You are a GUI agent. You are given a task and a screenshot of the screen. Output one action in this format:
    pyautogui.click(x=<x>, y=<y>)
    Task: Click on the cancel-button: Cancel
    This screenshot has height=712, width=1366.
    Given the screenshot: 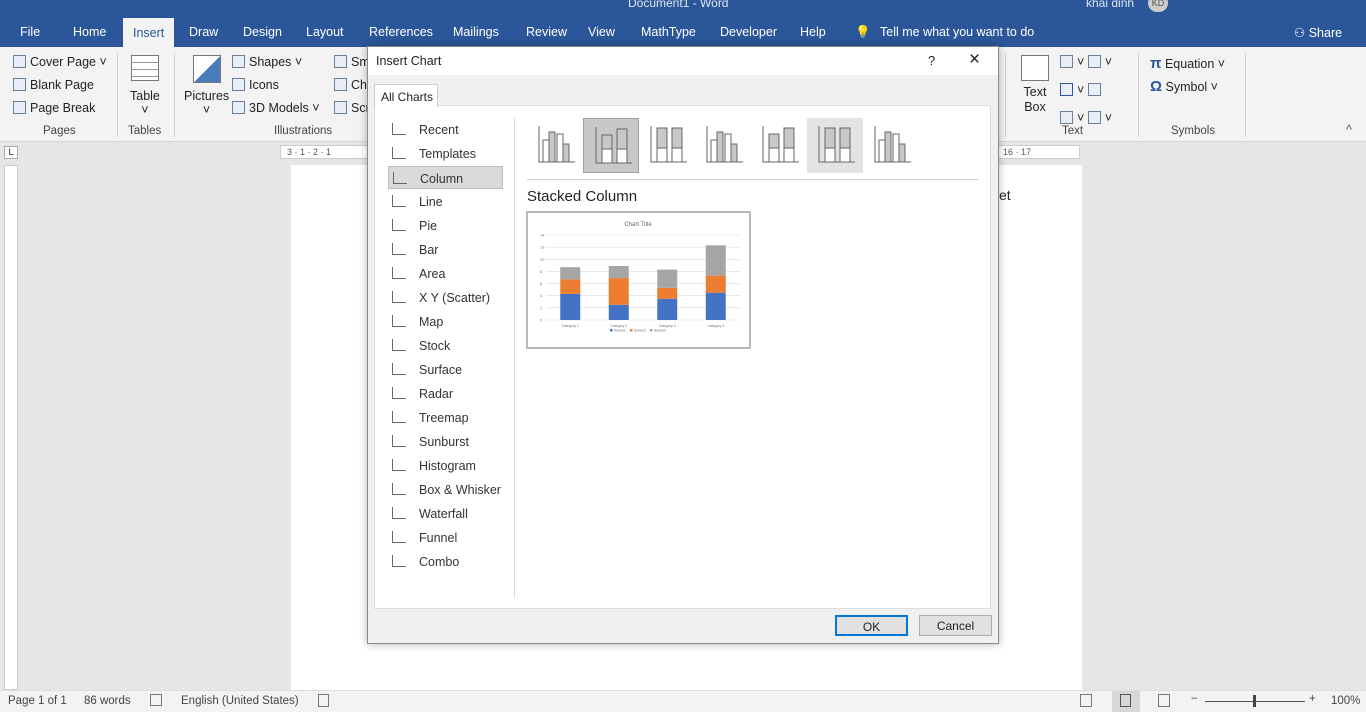 What is the action you would take?
    pyautogui.click(x=955, y=625)
    